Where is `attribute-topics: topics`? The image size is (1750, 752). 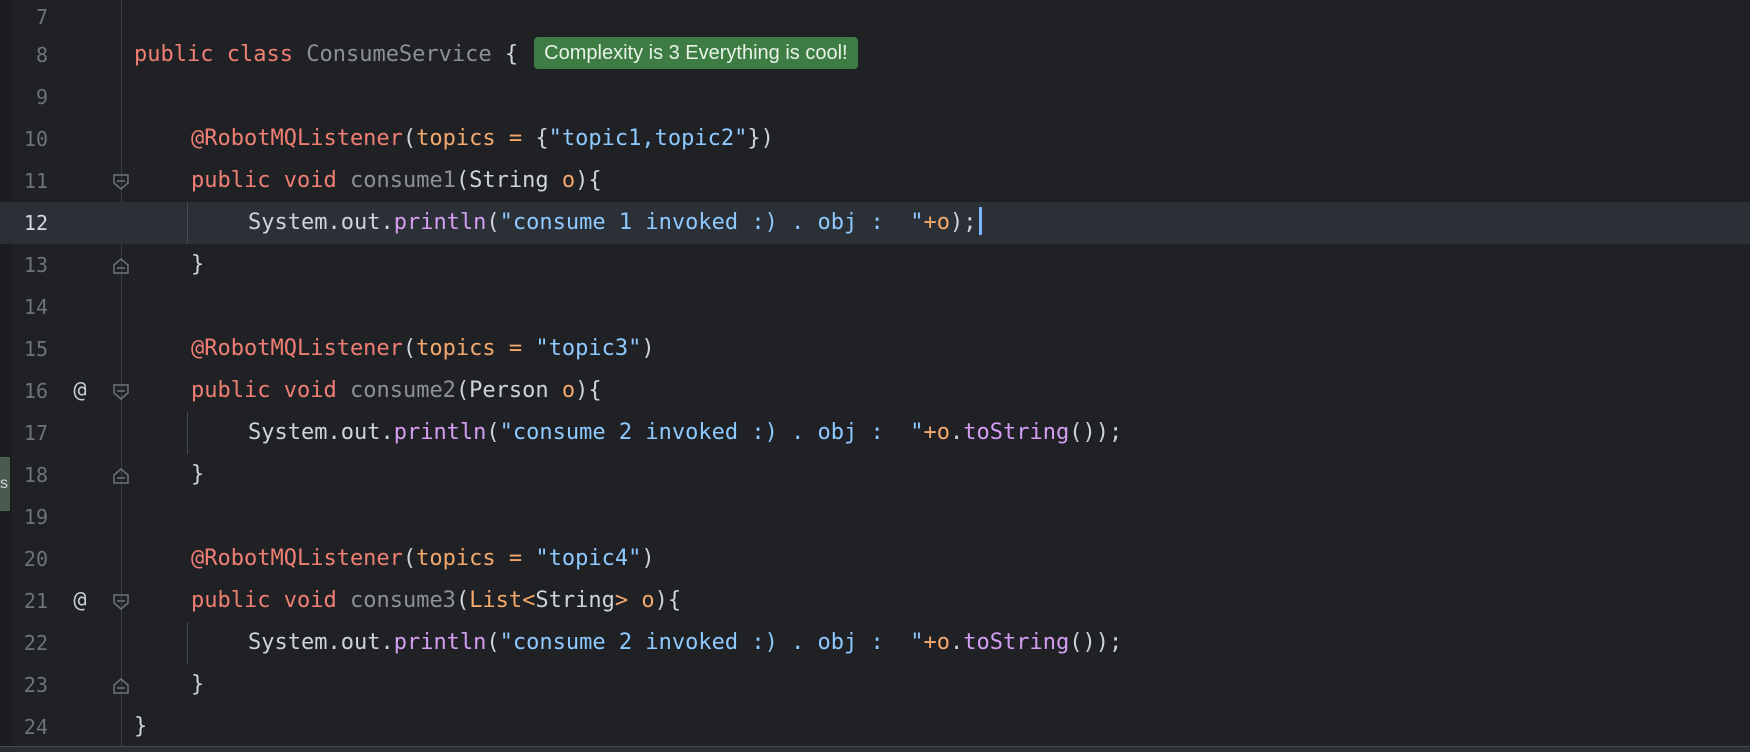 attribute-topics: topics is located at coordinates (456, 138).